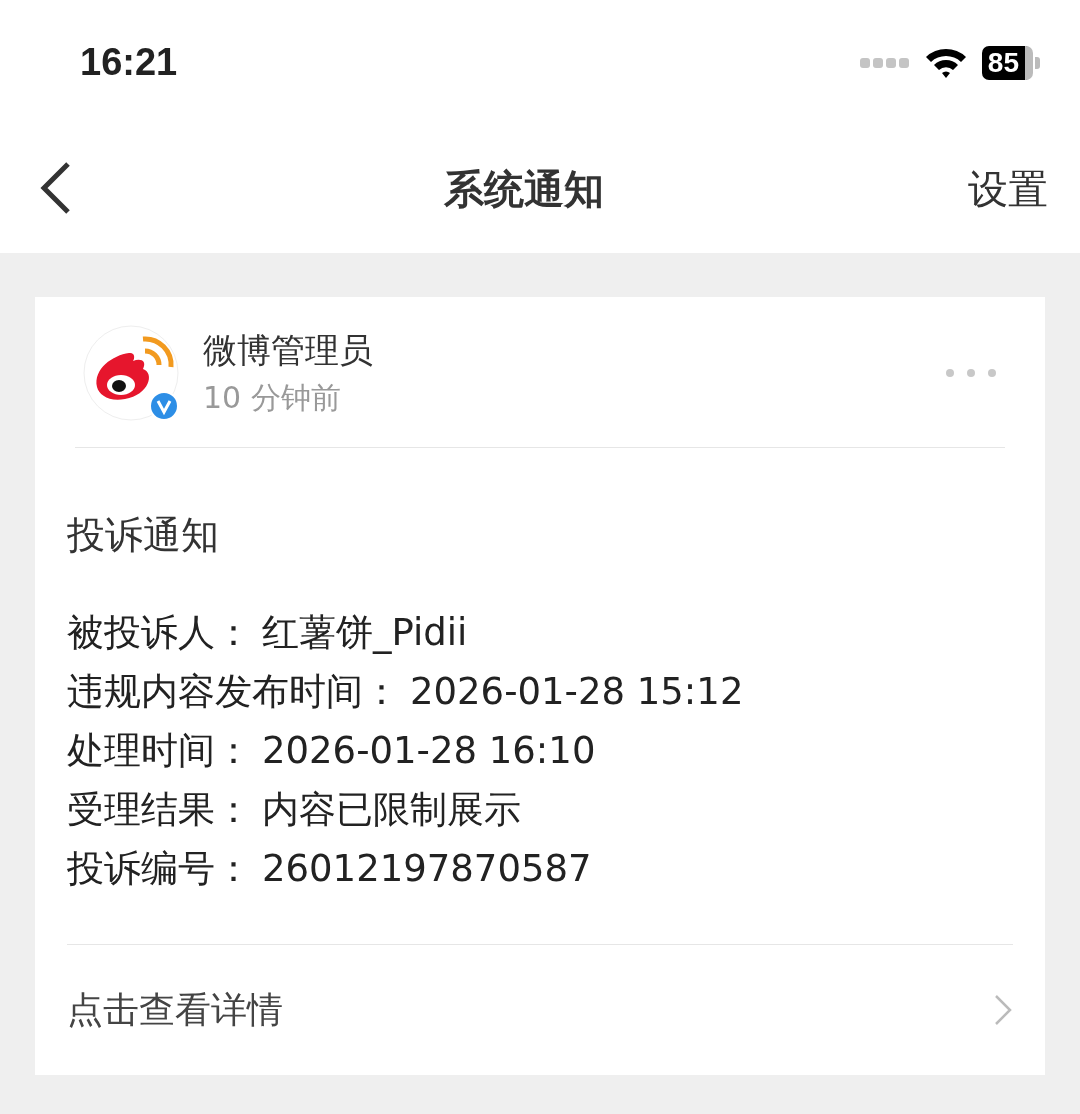 The image size is (1080, 1114). Describe the element at coordinates (1003, 1010) in the screenshot. I see `chevron-icon` at that location.